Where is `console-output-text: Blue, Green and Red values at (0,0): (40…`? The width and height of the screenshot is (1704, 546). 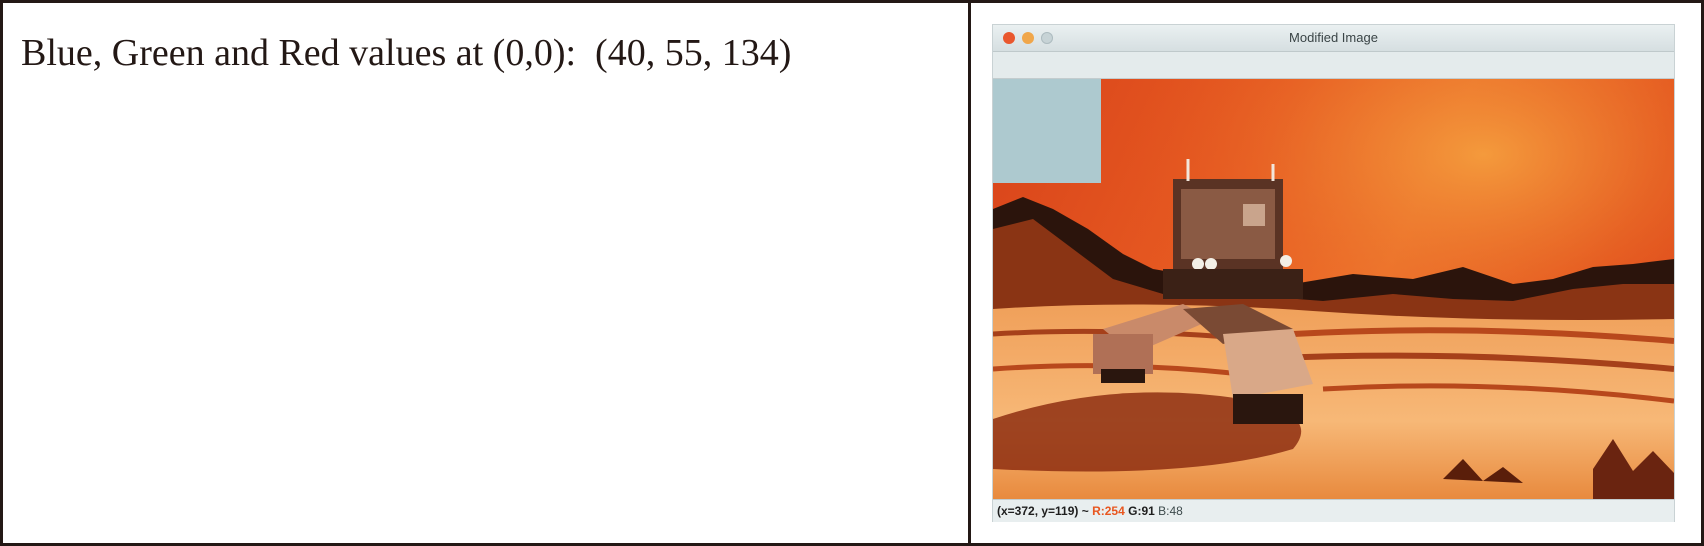 console-output-text: Blue, Green and Red values at (0,0): (40… is located at coordinates (406, 53).